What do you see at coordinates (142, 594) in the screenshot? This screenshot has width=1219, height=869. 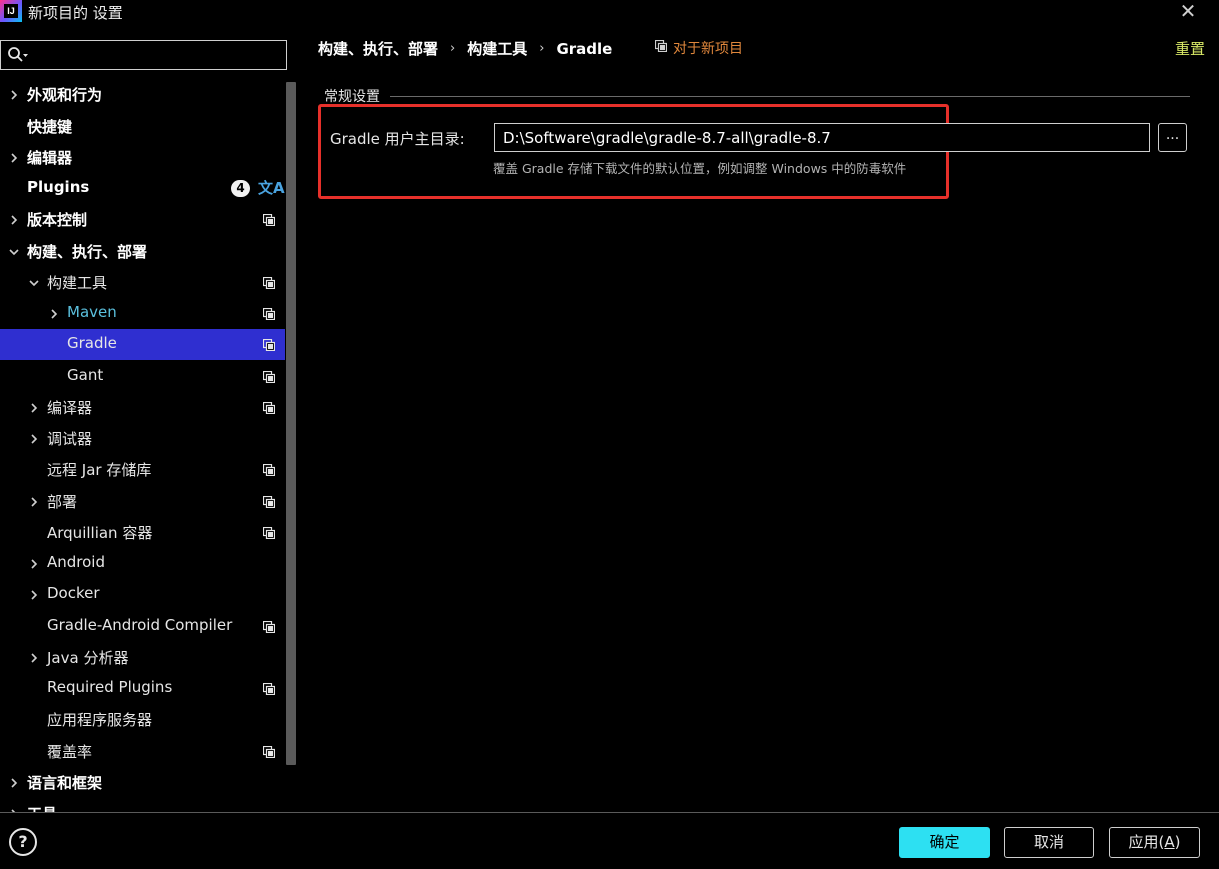 I see `sidebar-item: Docker` at bounding box center [142, 594].